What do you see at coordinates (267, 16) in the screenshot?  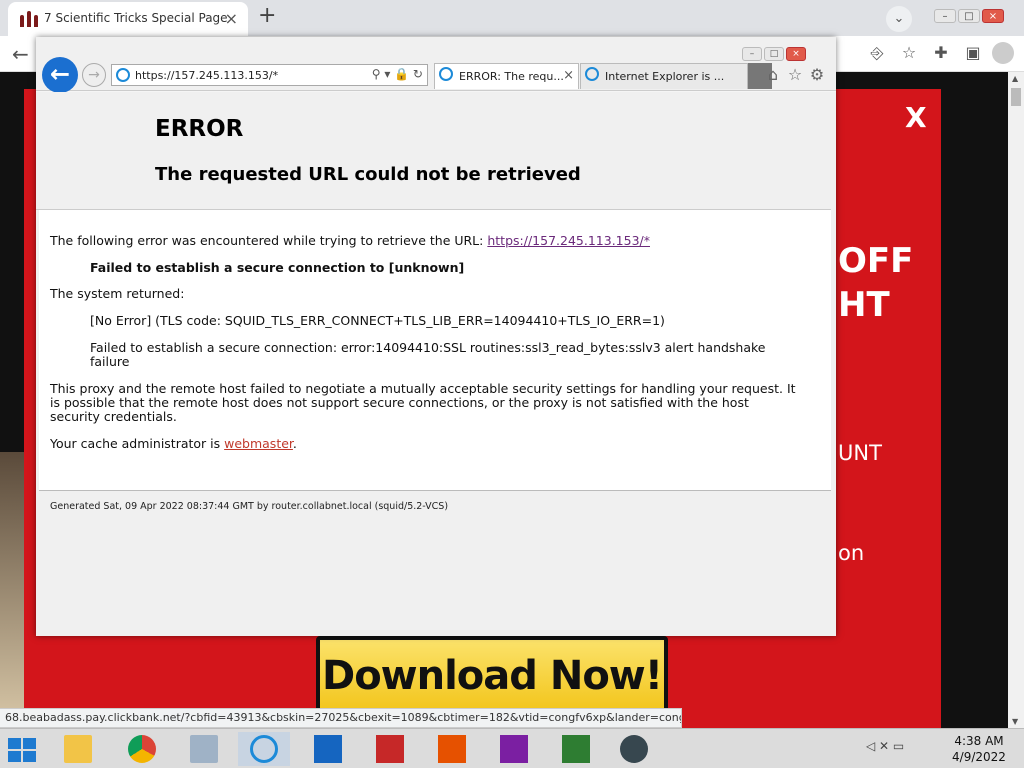 I see `new-tab-button: +` at bounding box center [267, 16].